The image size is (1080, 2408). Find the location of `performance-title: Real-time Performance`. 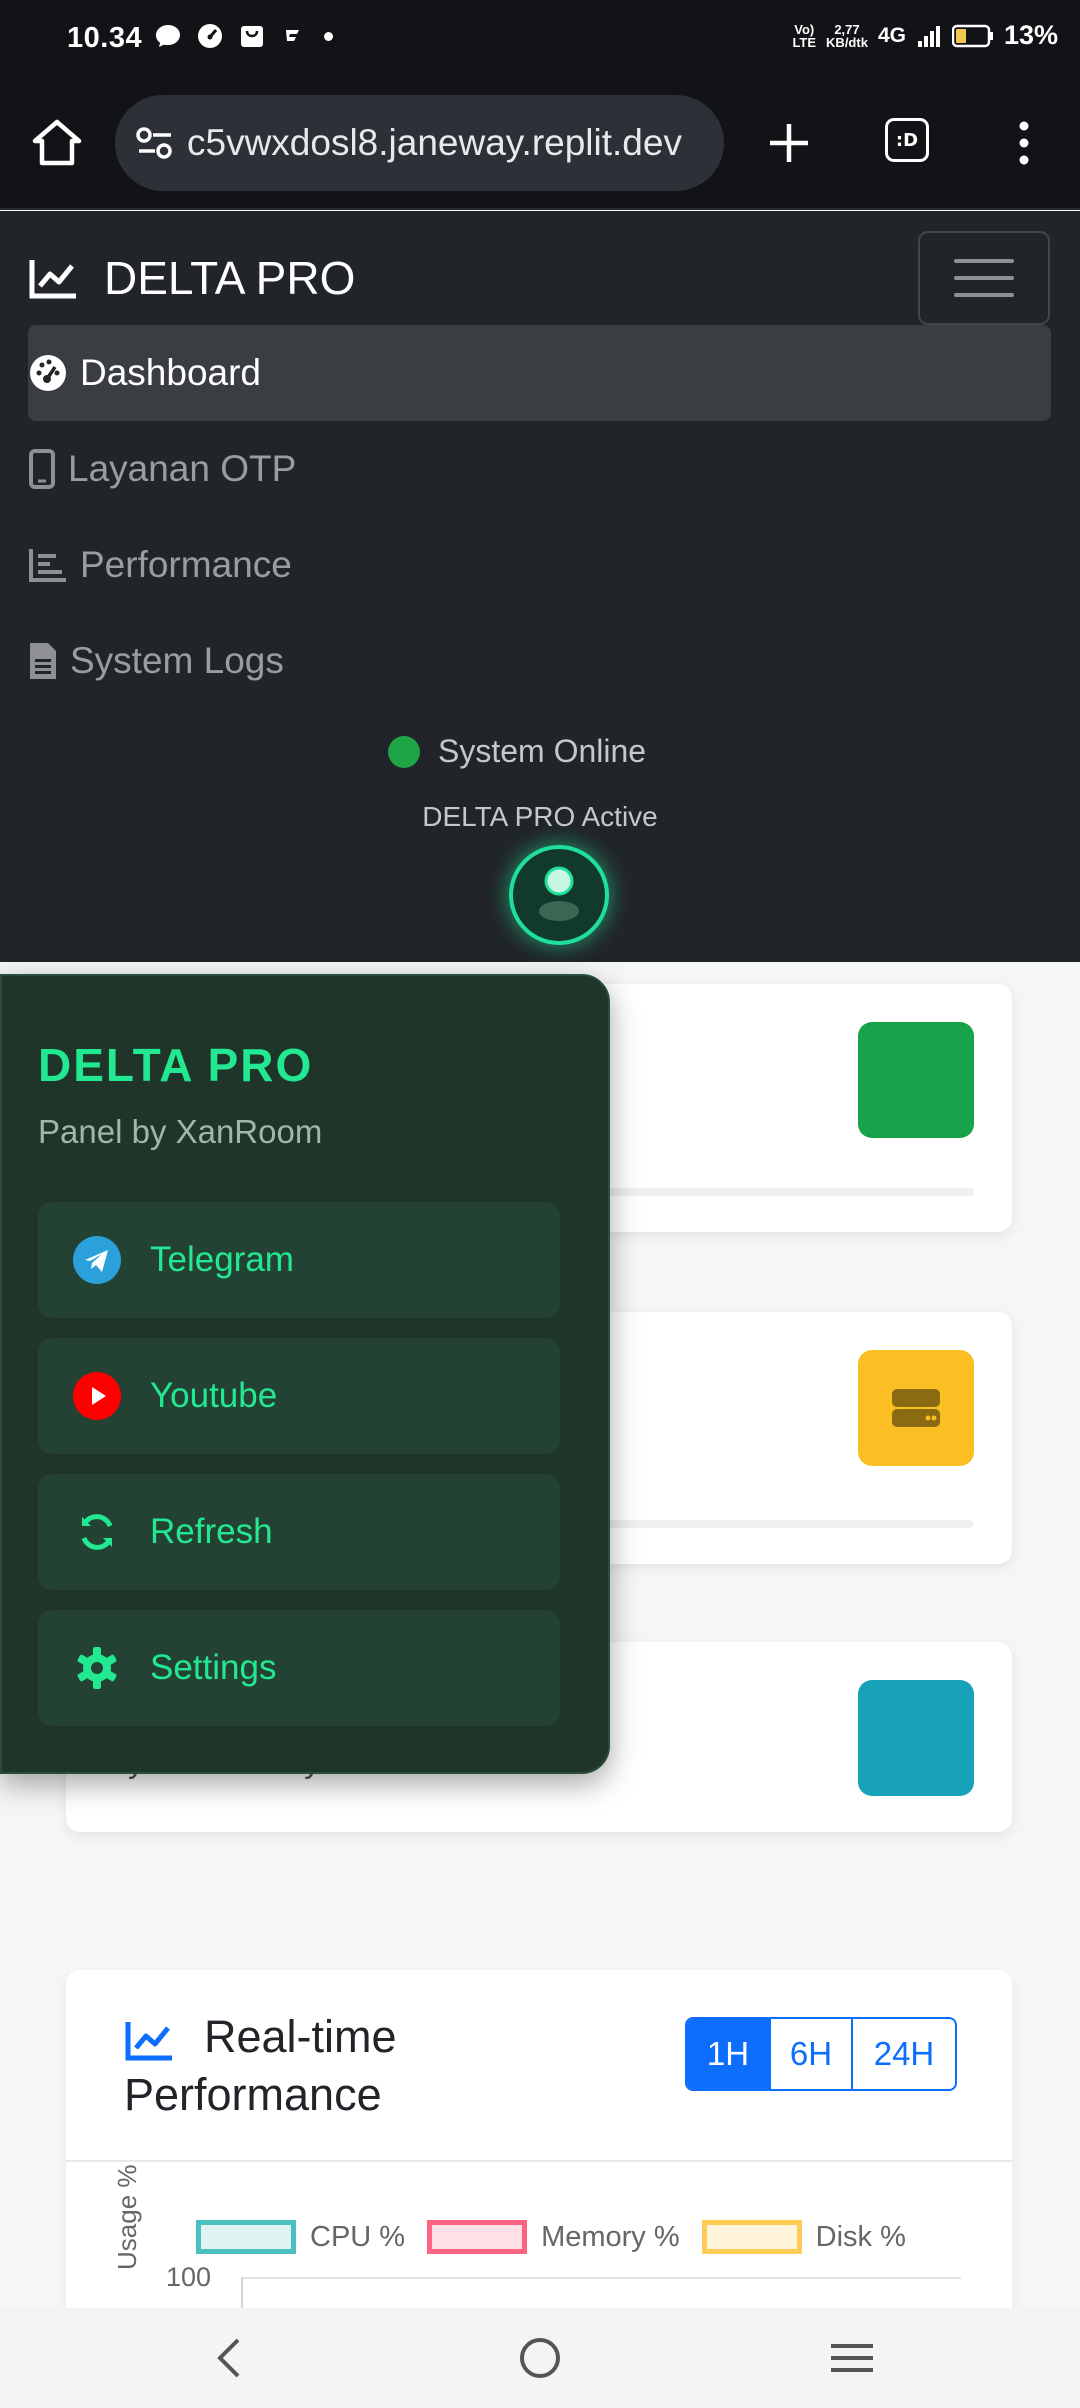

performance-title: Real-time Performance is located at coordinates (334, 2066).